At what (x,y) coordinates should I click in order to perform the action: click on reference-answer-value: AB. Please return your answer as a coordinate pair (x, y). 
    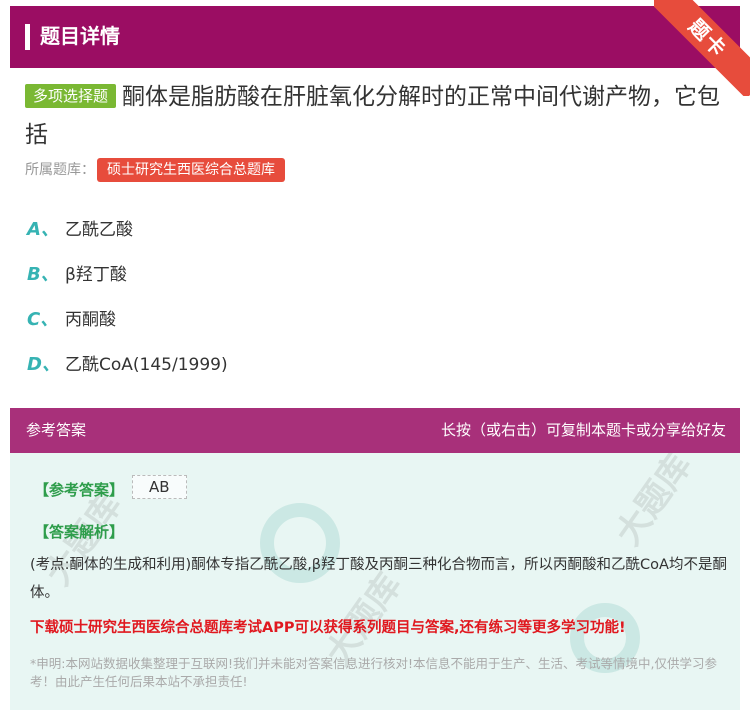
    Looking at the image, I should click on (159, 487).